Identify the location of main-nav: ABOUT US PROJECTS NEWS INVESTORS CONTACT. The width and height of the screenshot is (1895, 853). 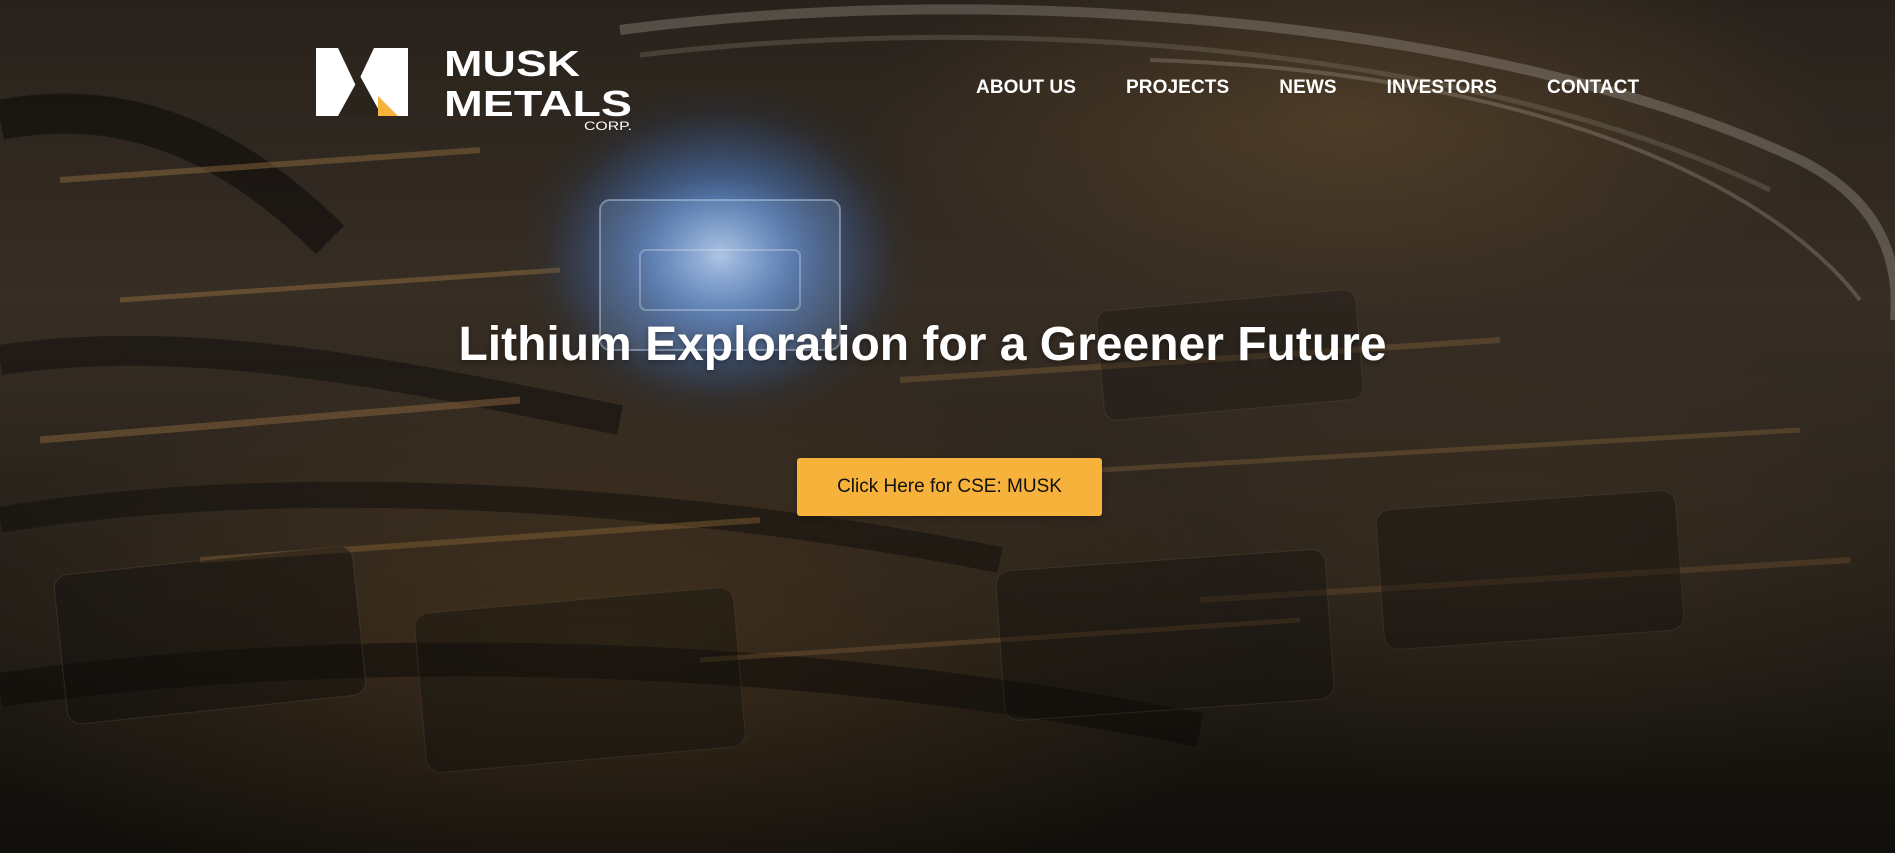
(1307, 88).